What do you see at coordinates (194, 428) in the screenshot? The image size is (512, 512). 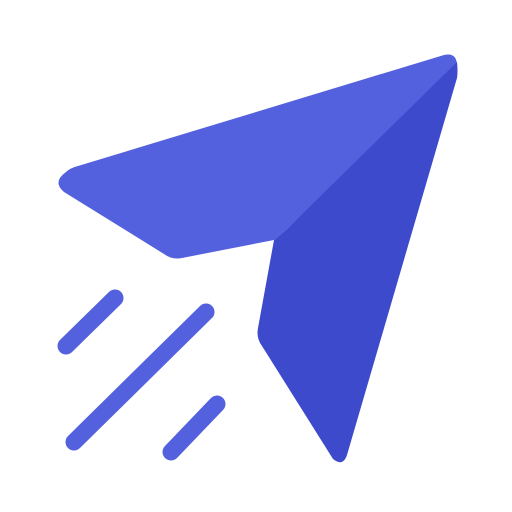 I see `speed-line-bottom` at bounding box center [194, 428].